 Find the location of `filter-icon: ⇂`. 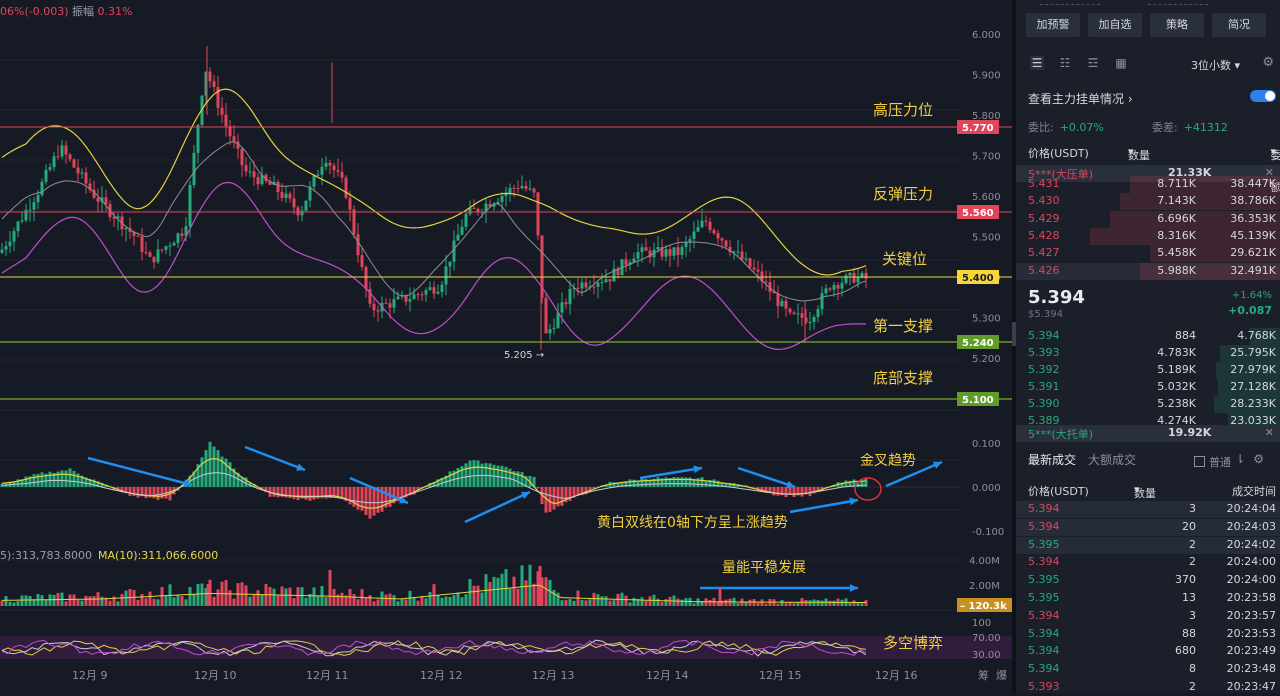

filter-icon: ⇂ is located at coordinates (1244, 459).